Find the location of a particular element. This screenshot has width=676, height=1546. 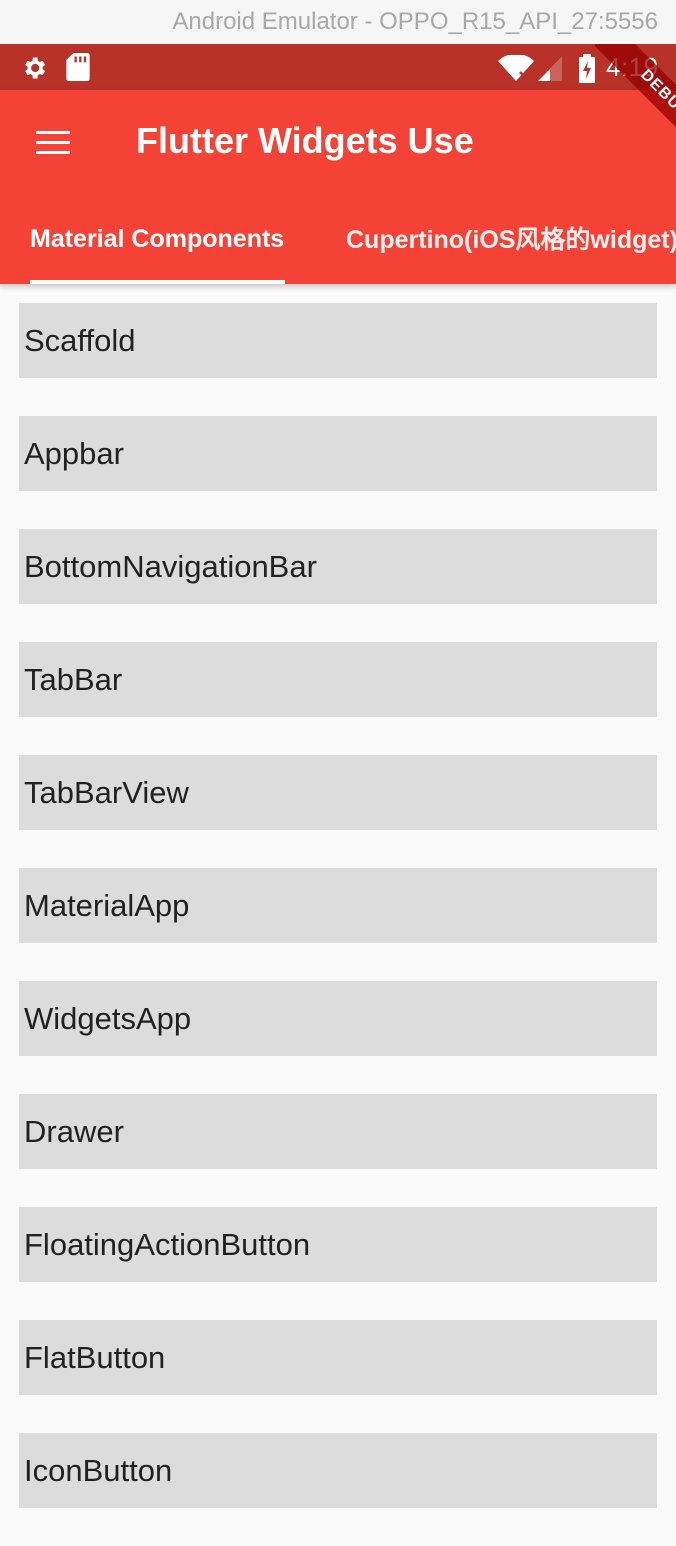

list-item-label: TabBar is located at coordinates (73, 679).